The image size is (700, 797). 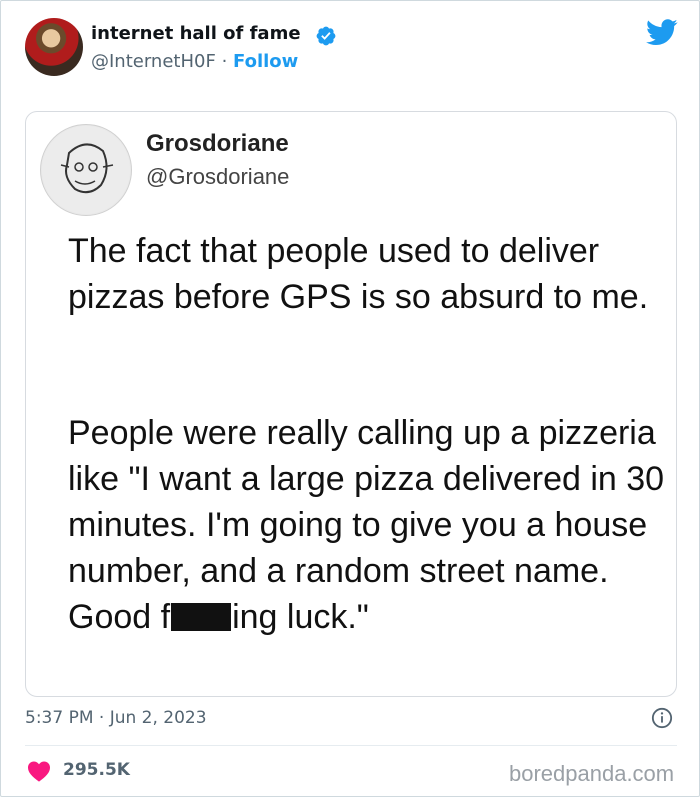 I want to click on divider, so click(x=351, y=745).